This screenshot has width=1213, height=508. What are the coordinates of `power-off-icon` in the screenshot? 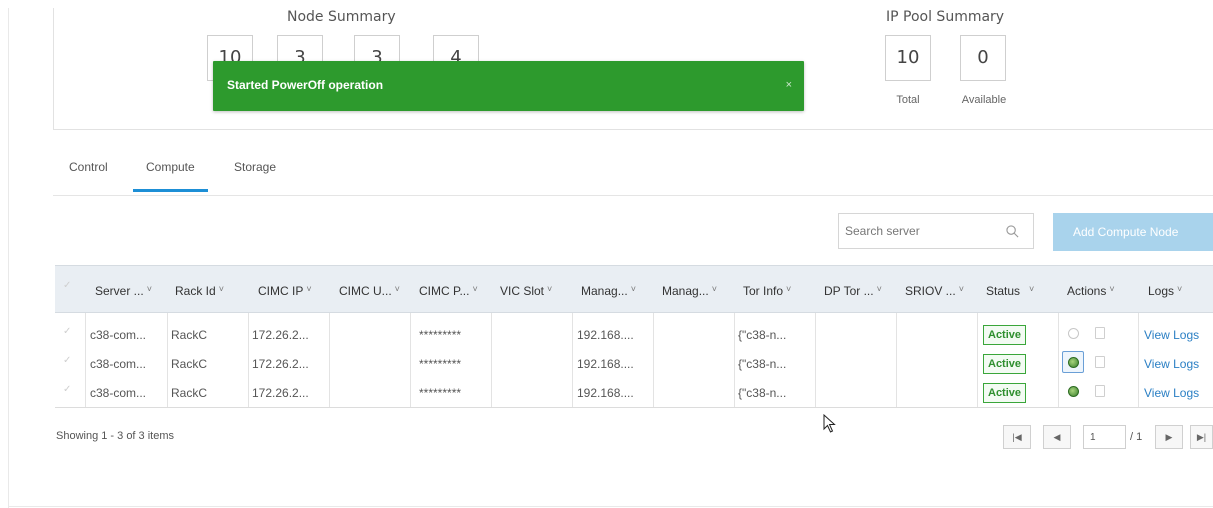 It's located at (1073, 333).